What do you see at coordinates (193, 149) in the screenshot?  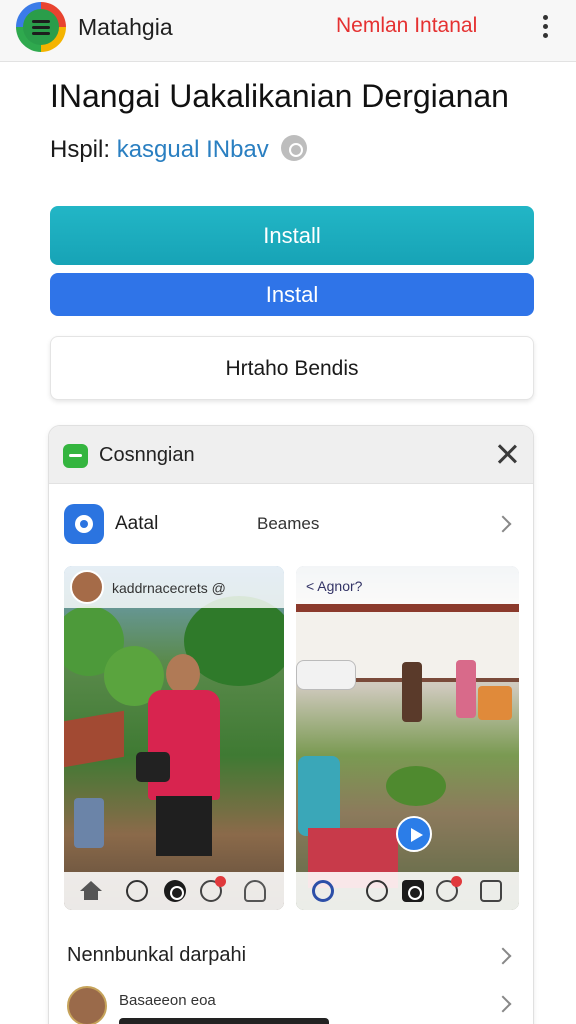 I see `developer-link: kasgual INbav` at bounding box center [193, 149].